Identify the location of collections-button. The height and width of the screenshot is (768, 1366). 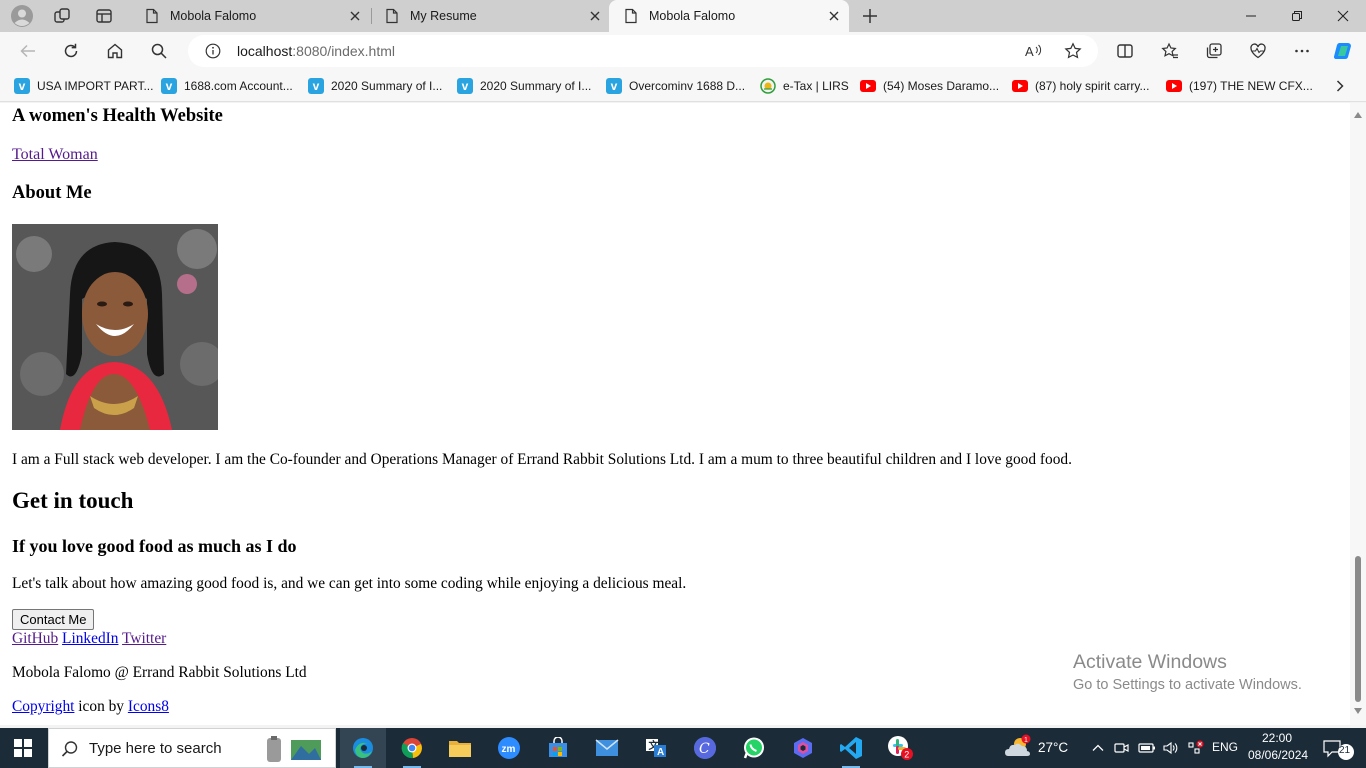
(1214, 51).